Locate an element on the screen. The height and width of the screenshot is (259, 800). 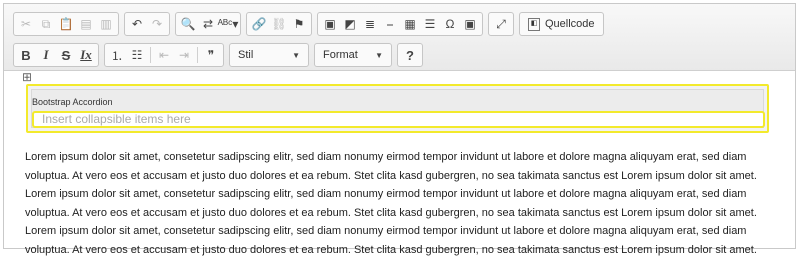
strike-icon: S is located at coordinates (66, 55).